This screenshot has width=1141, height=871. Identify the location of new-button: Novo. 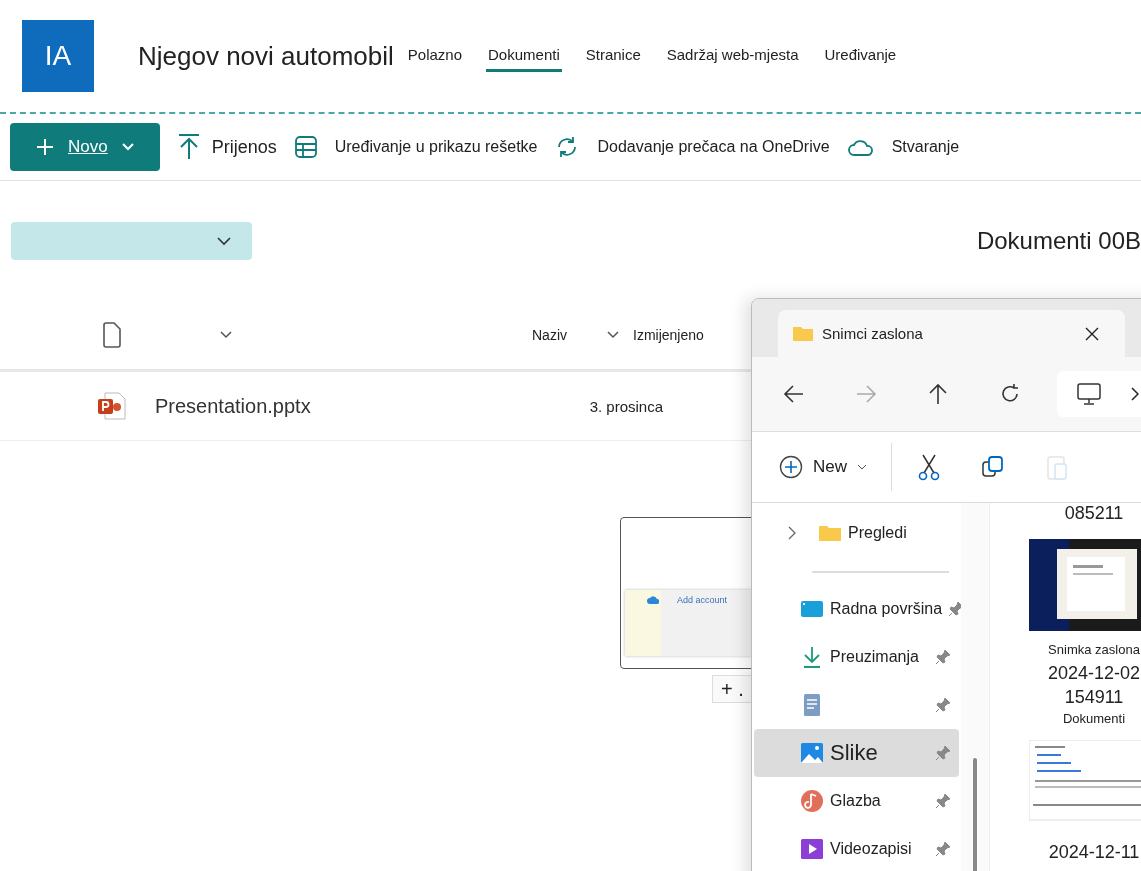
(85, 147).